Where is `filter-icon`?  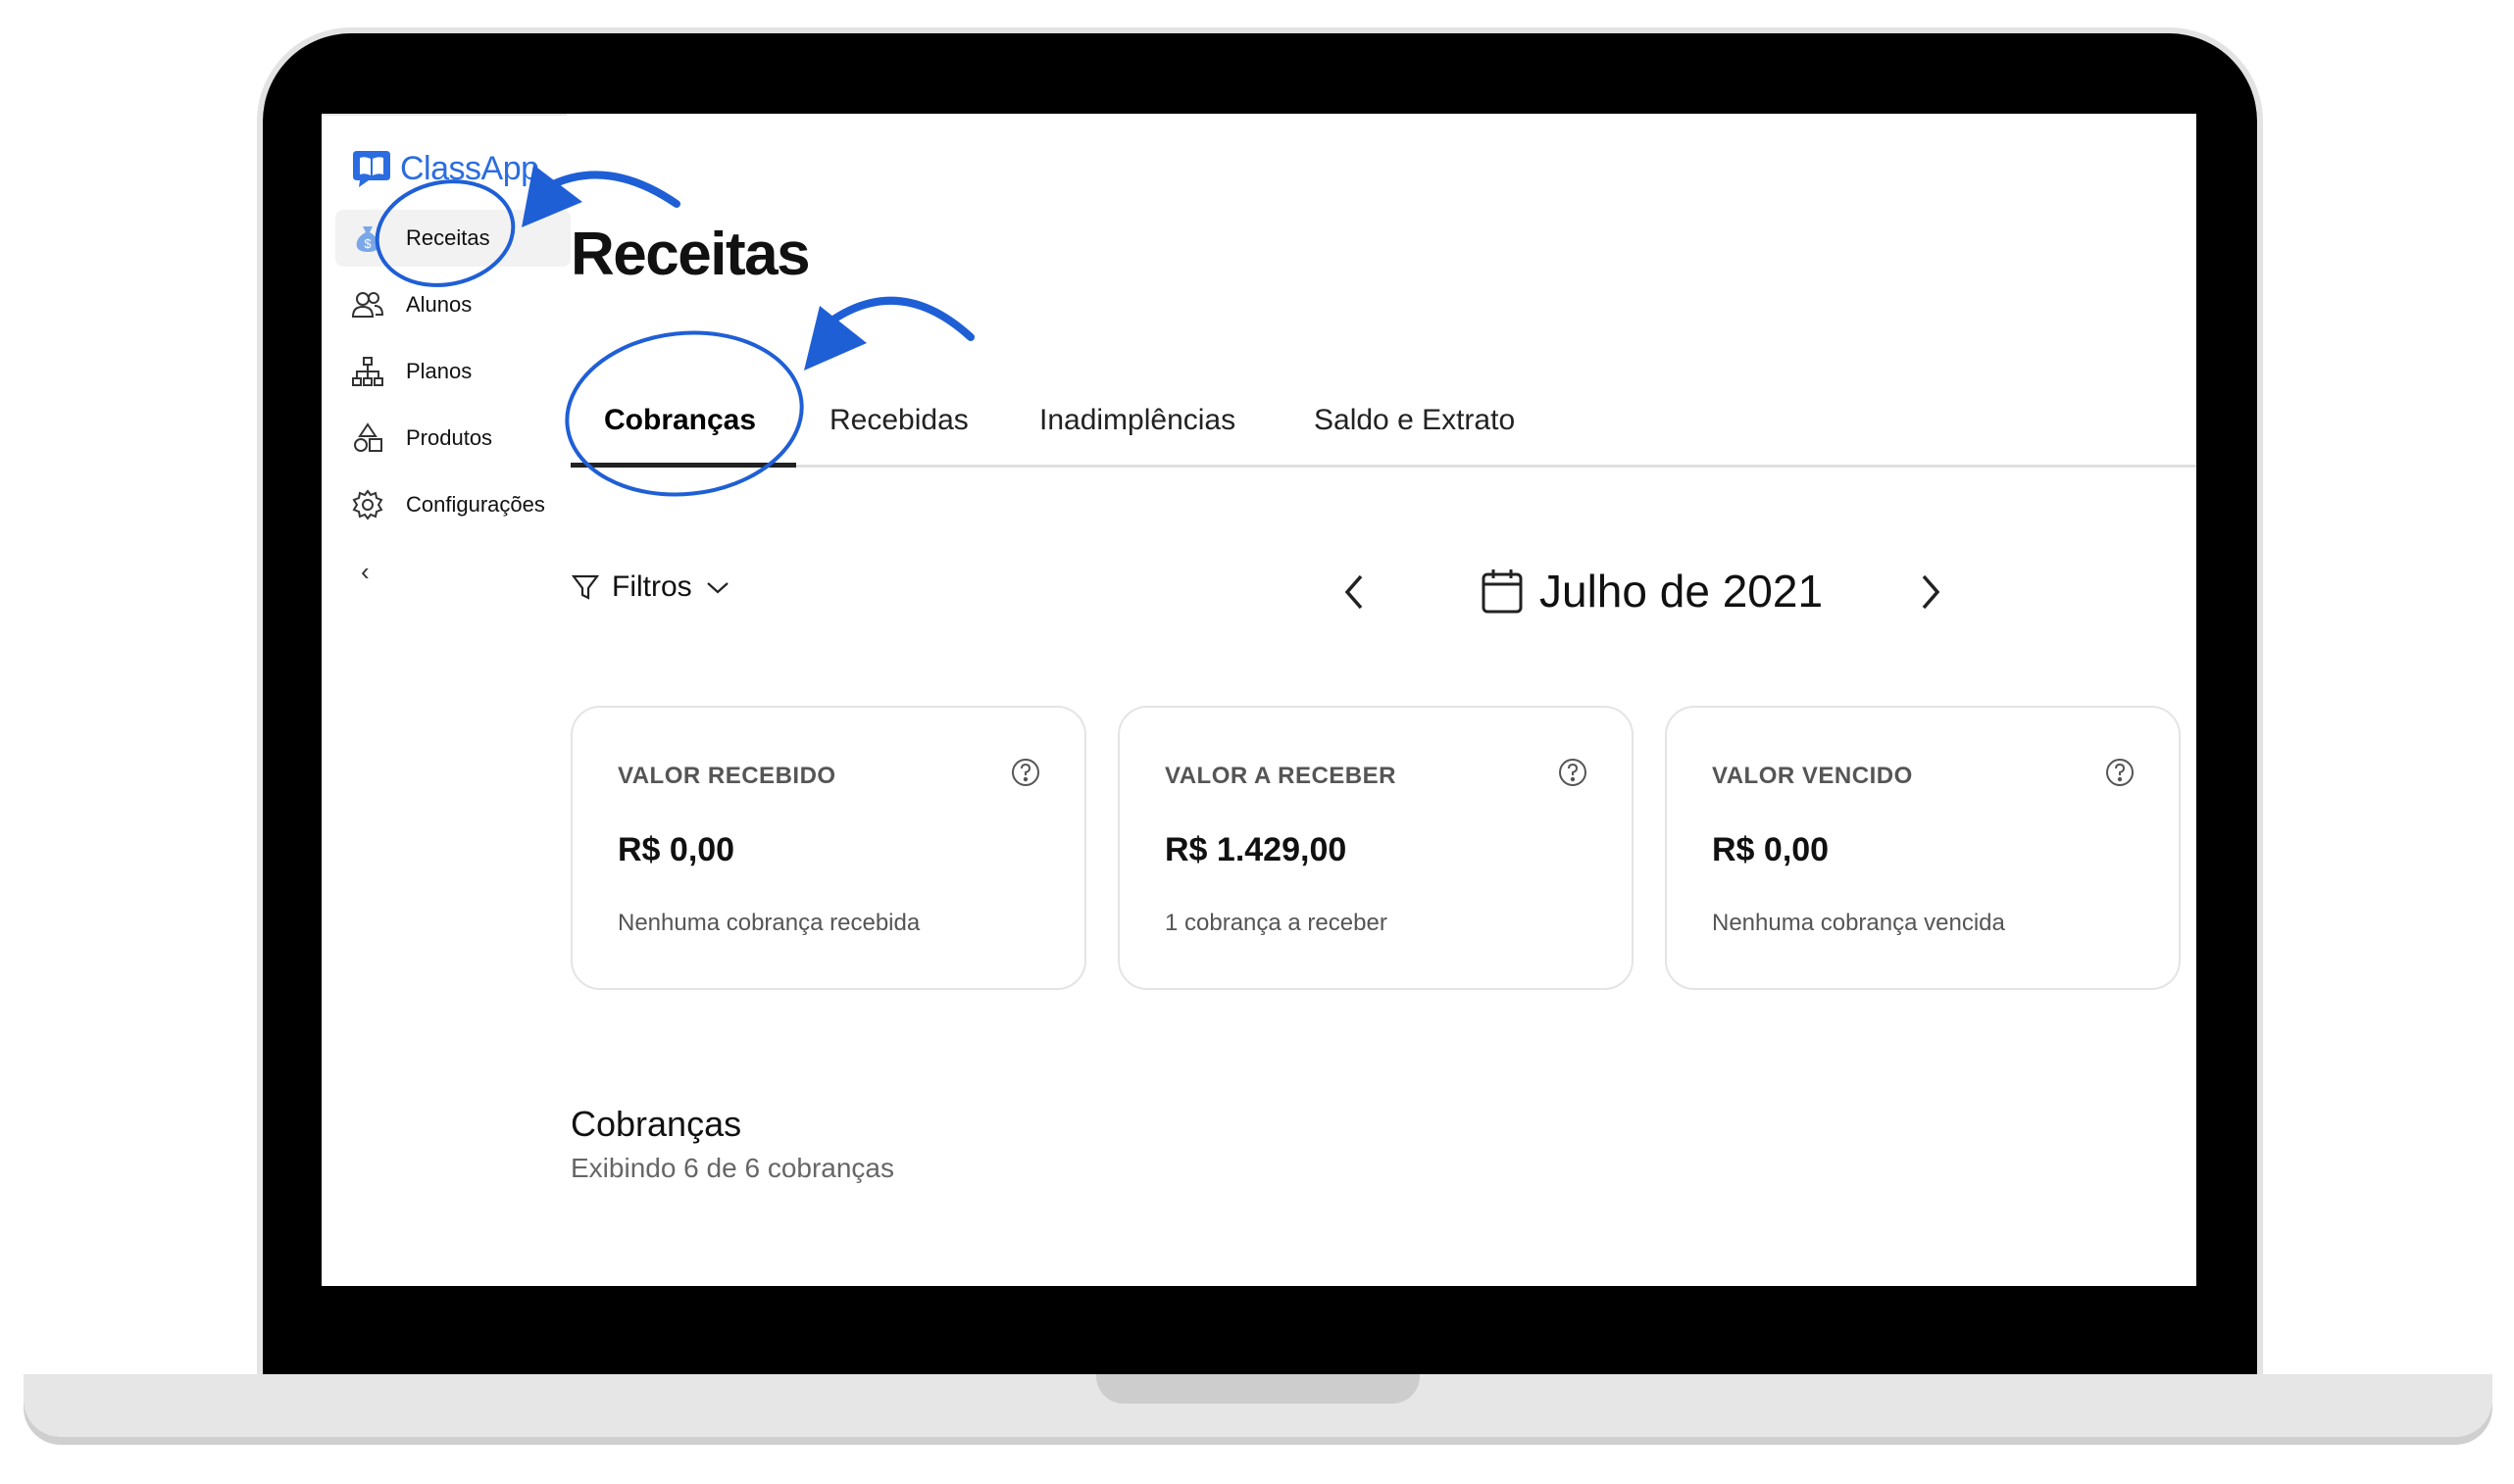
filter-icon is located at coordinates (585, 587).